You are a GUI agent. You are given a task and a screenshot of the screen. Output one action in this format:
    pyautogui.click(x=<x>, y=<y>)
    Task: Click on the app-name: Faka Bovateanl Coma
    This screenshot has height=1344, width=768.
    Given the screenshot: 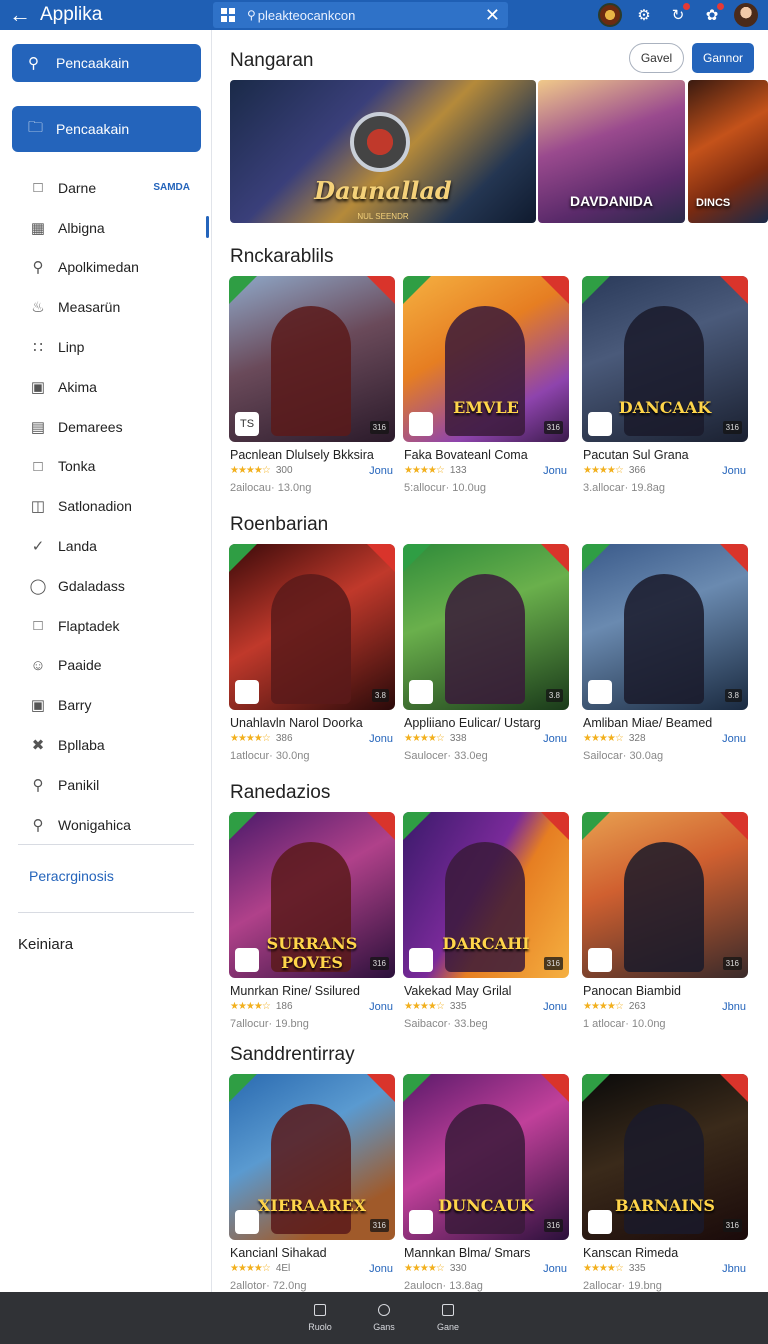 What is the action you would take?
    pyautogui.click(x=487, y=455)
    